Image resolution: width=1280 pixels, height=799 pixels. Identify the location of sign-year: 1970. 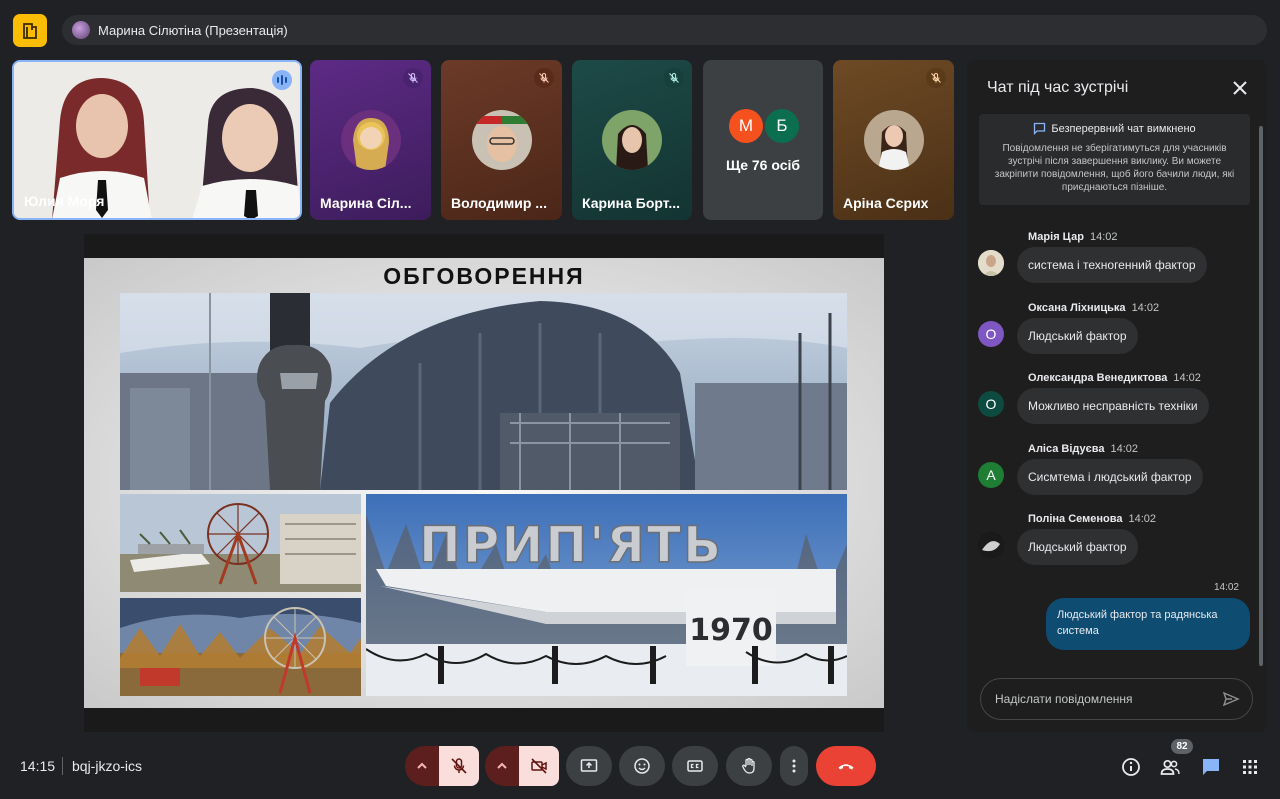
(731, 630).